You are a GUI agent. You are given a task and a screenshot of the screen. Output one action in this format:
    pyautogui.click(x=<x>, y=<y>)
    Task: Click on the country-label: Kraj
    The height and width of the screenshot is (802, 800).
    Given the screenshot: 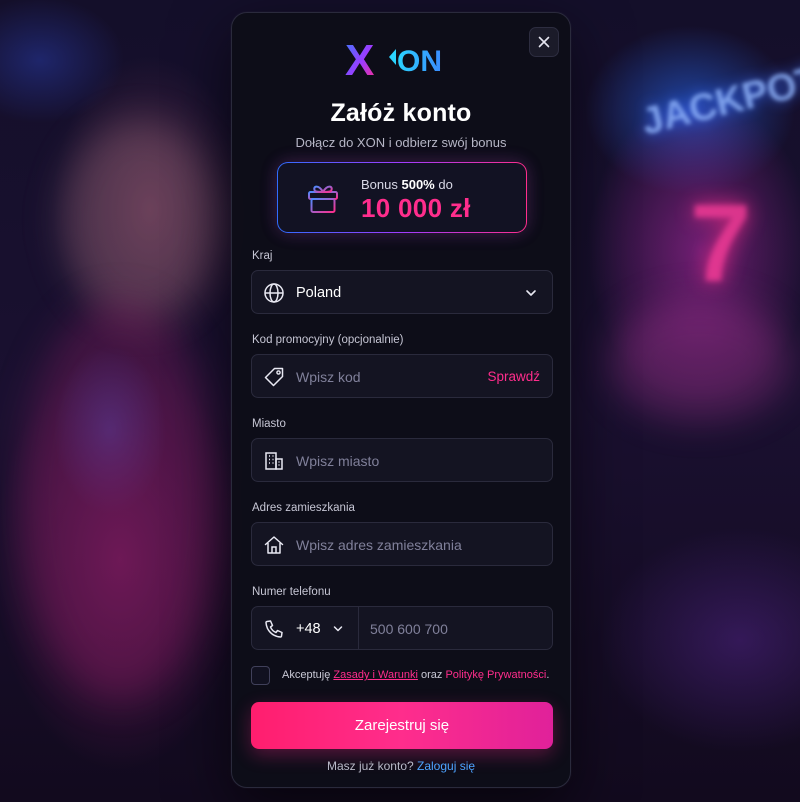 What is the action you would take?
    pyautogui.click(x=262, y=256)
    